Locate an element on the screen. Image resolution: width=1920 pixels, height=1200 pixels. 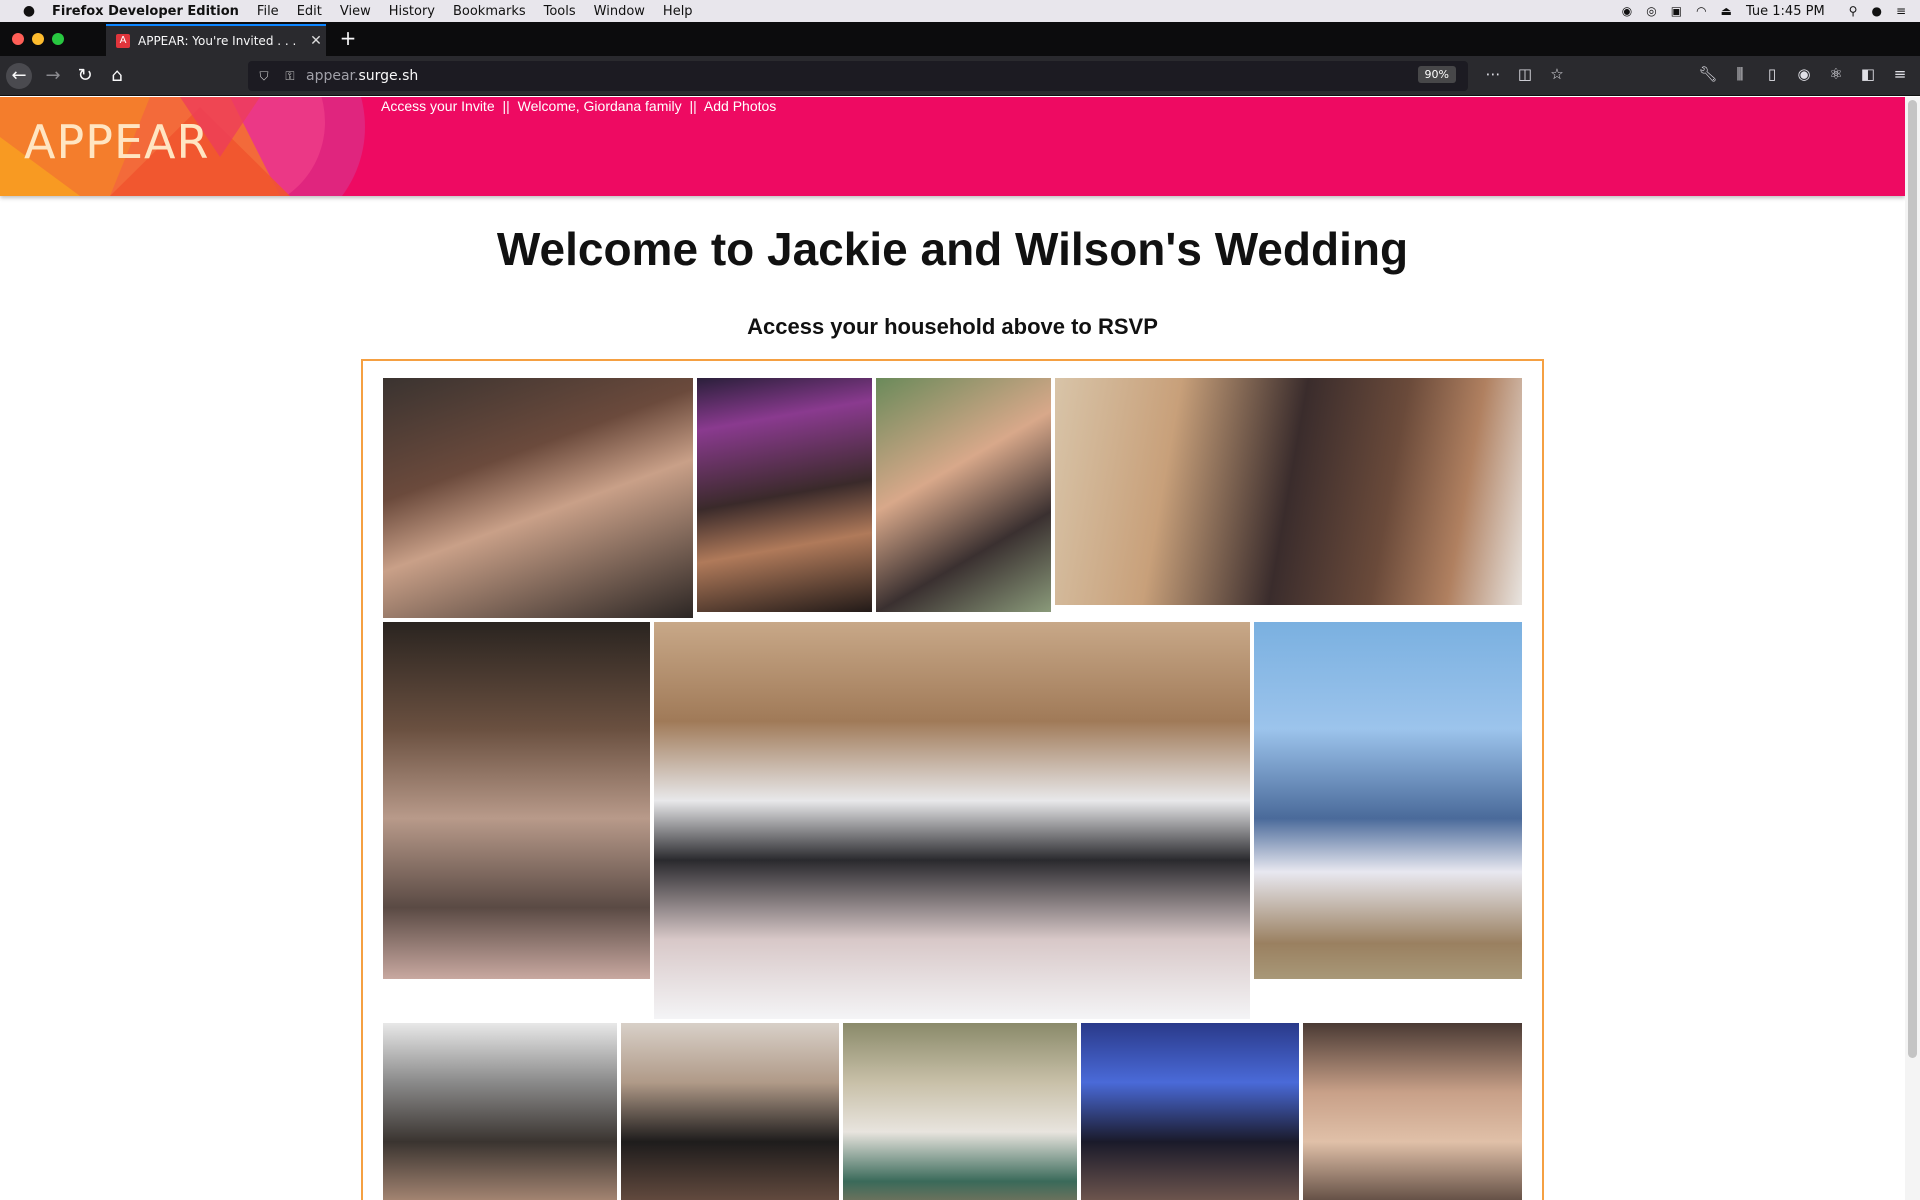
site-identity-icon: ⚿ is located at coordinates (290, 76).